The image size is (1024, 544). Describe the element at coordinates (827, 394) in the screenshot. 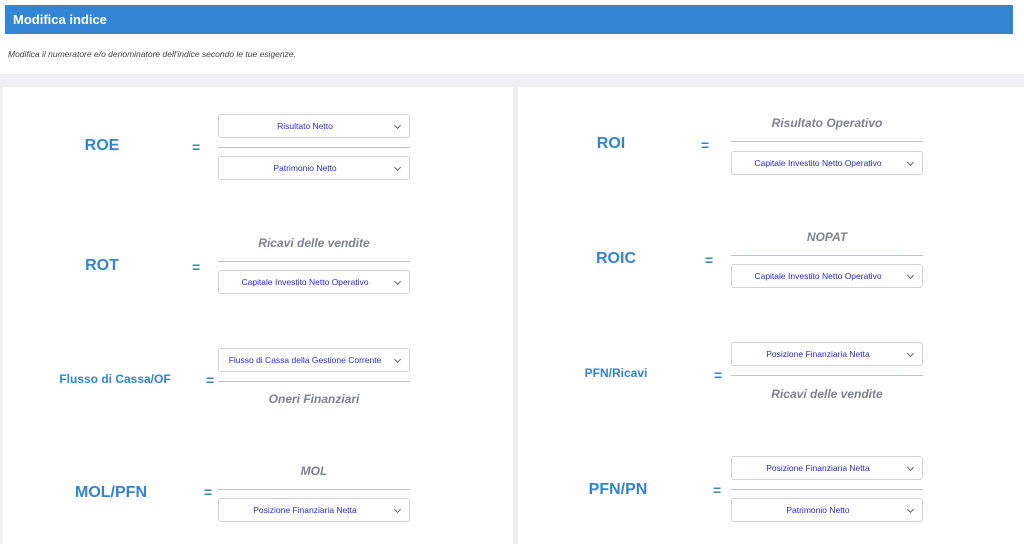

I see `denominator-fixed-pfn-ricavi: Ricavi delle vendite` at that location.